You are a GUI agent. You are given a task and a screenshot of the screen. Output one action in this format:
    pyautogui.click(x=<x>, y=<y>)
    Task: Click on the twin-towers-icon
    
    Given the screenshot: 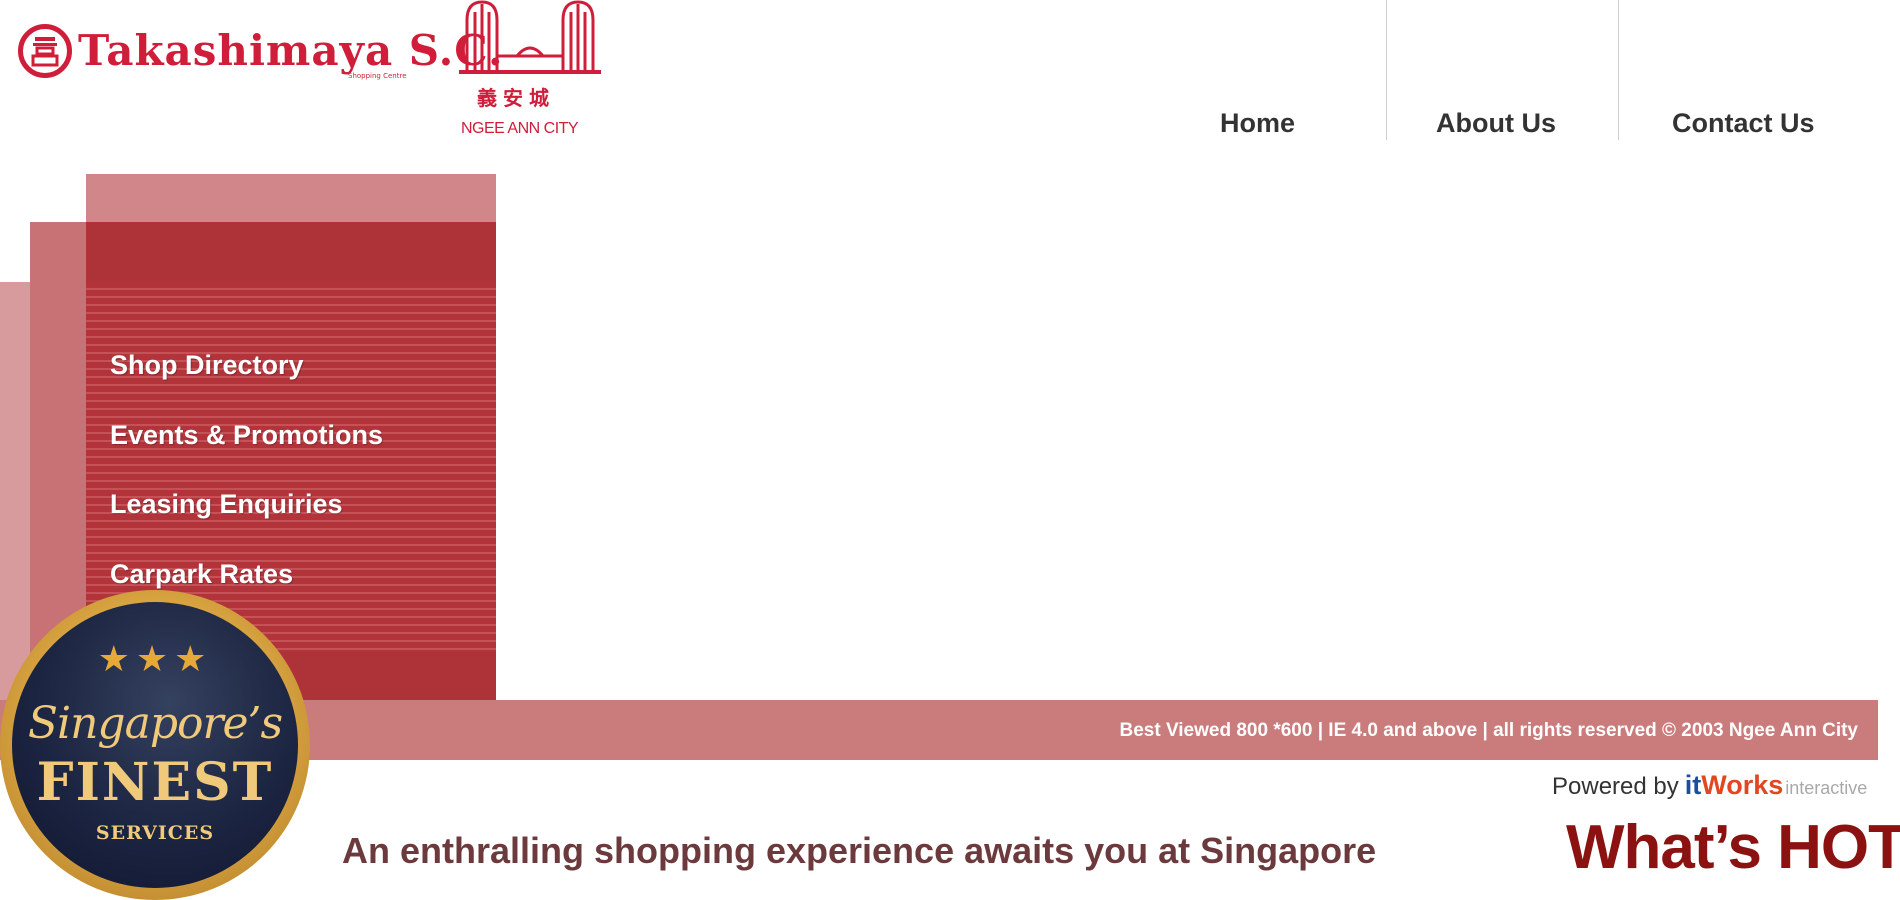 What is the action you would take?
    pyautogui.click(x=530, y=37)
    